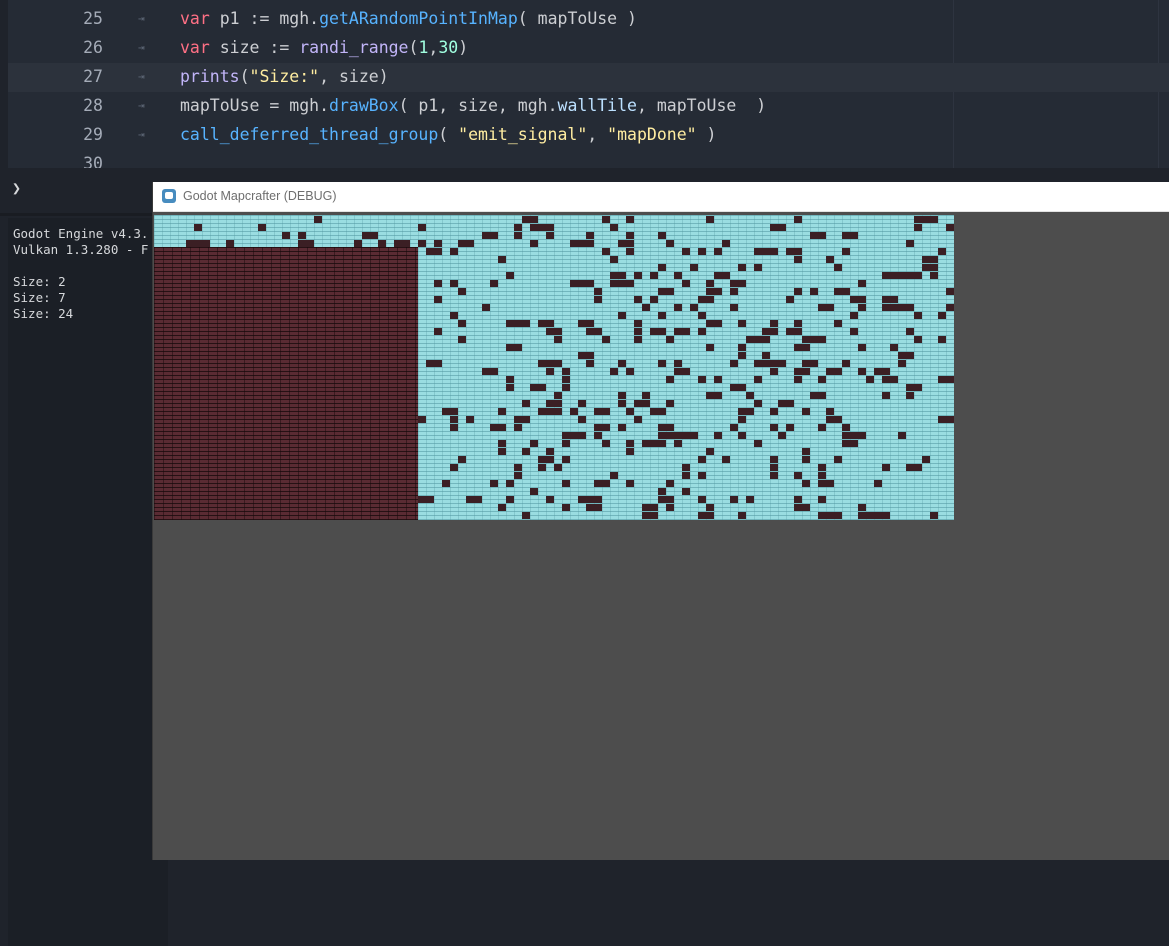 This screenshot has height=946, width=1169. What do you see at coordinates (661, 197) in the screenshot?
I see `window-titlebar: Godot Mapcrafter (DEBUG)` at bounding box center [661, 197].